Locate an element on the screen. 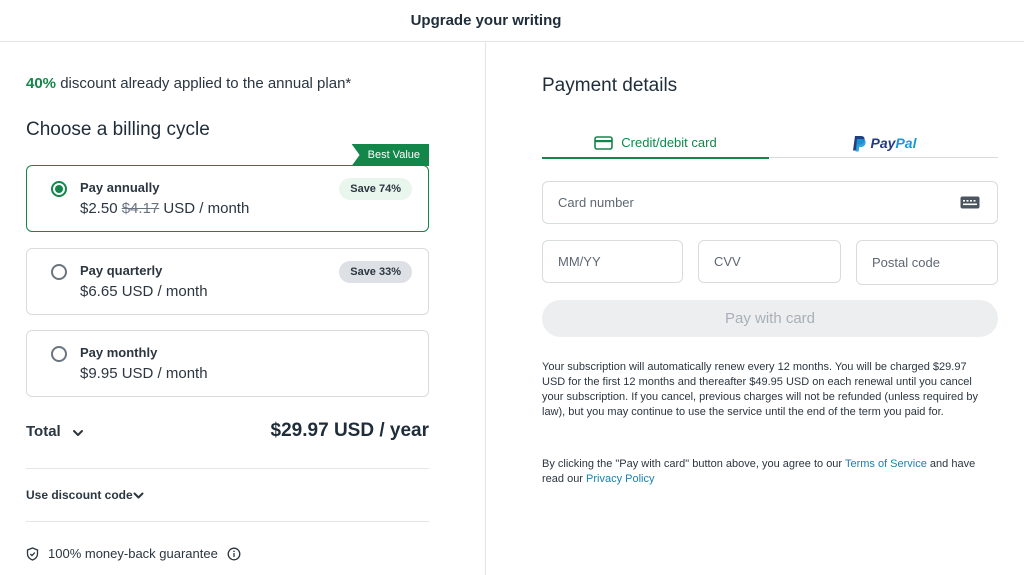 The width and height of the screenshot is (1024, 575). card-reader-icon is located at coordinates (970, 202).